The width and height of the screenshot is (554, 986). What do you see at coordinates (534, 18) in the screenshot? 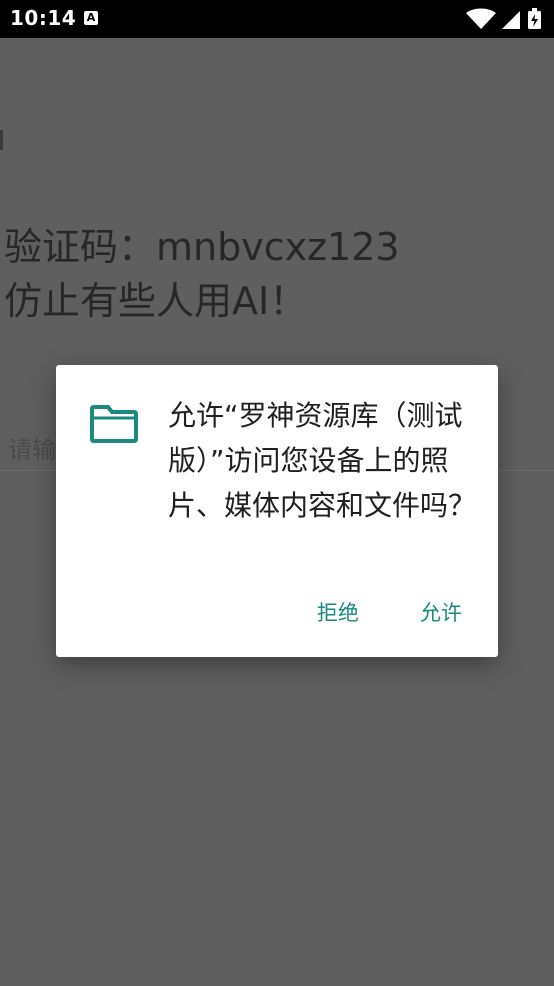
I see `battery-icon` at bounding box center [534, 18].